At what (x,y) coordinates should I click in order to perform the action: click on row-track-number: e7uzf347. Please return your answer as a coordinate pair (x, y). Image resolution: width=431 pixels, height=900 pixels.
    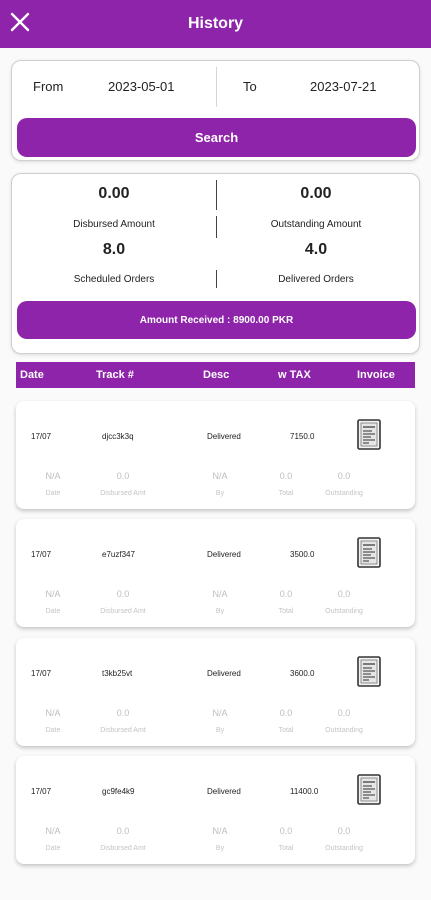
    Looking at the image, I should click on (118, 554).